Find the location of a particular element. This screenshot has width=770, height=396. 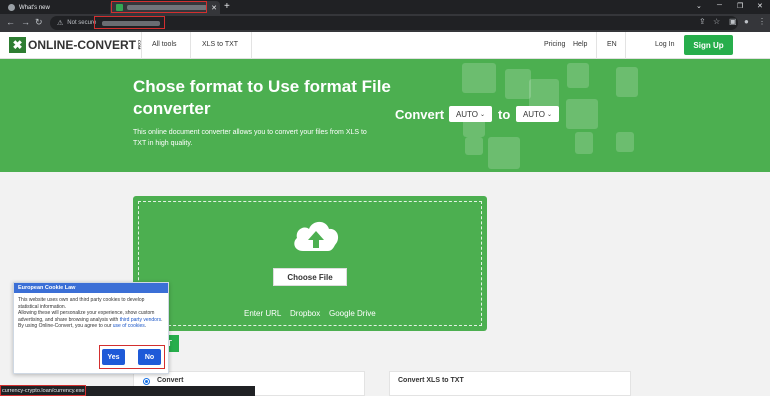

tab-whats-new: What's new is located at coordinates (54, 7).